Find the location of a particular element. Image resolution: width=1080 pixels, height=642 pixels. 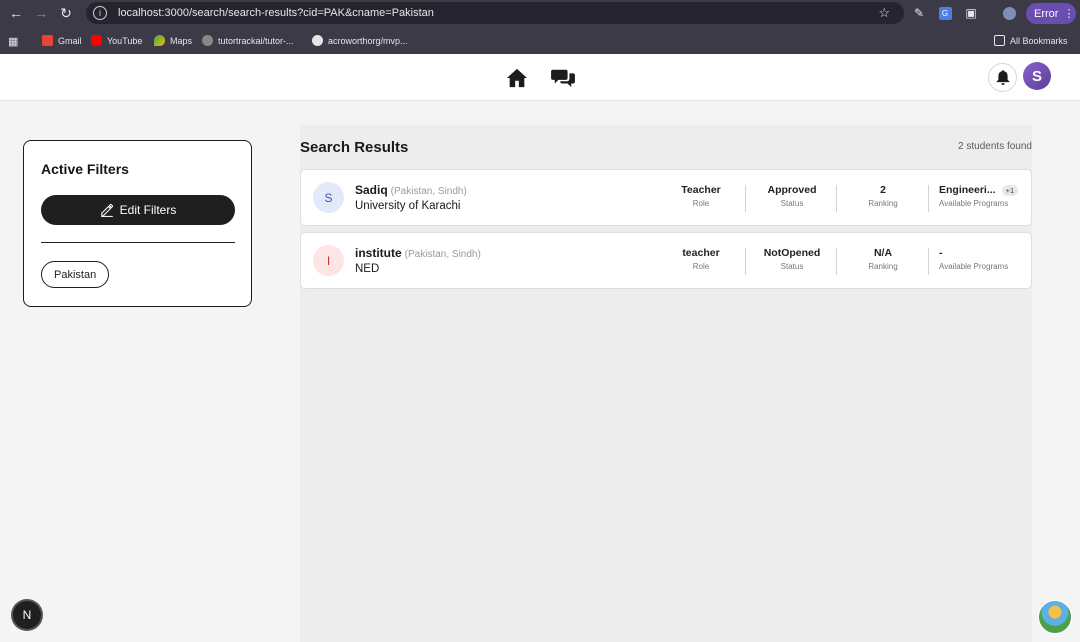

results-count: 2 students found is located at coordinates (995, 146).